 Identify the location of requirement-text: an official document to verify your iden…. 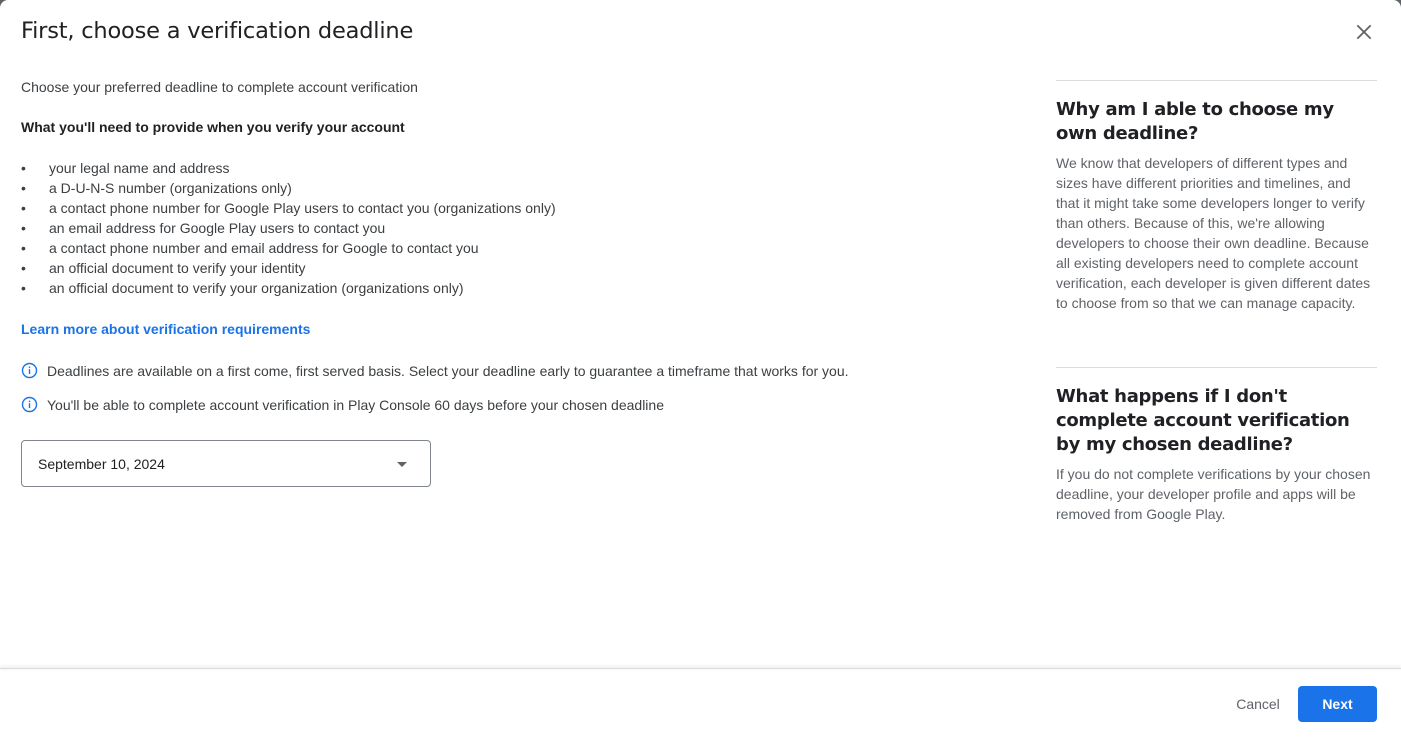
(177, 268).